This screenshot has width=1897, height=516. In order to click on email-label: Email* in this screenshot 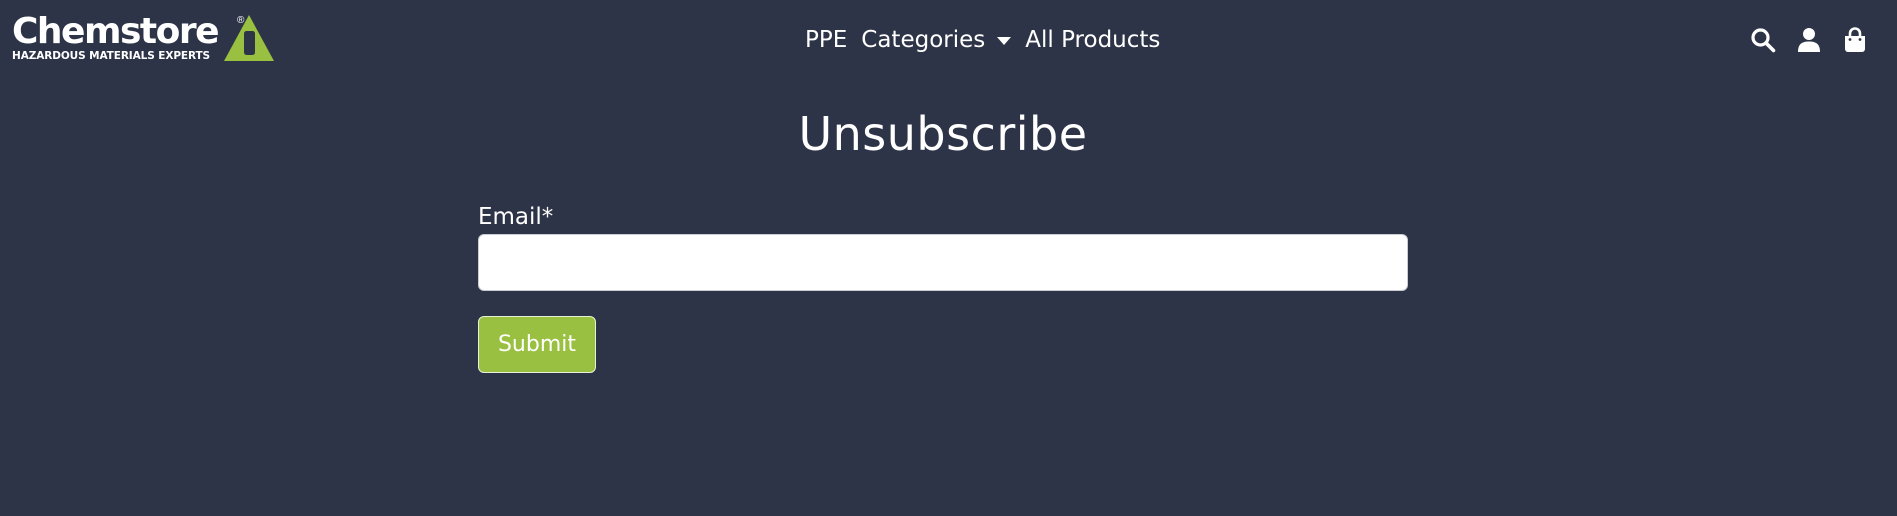, I will do `click(516, 217)`.